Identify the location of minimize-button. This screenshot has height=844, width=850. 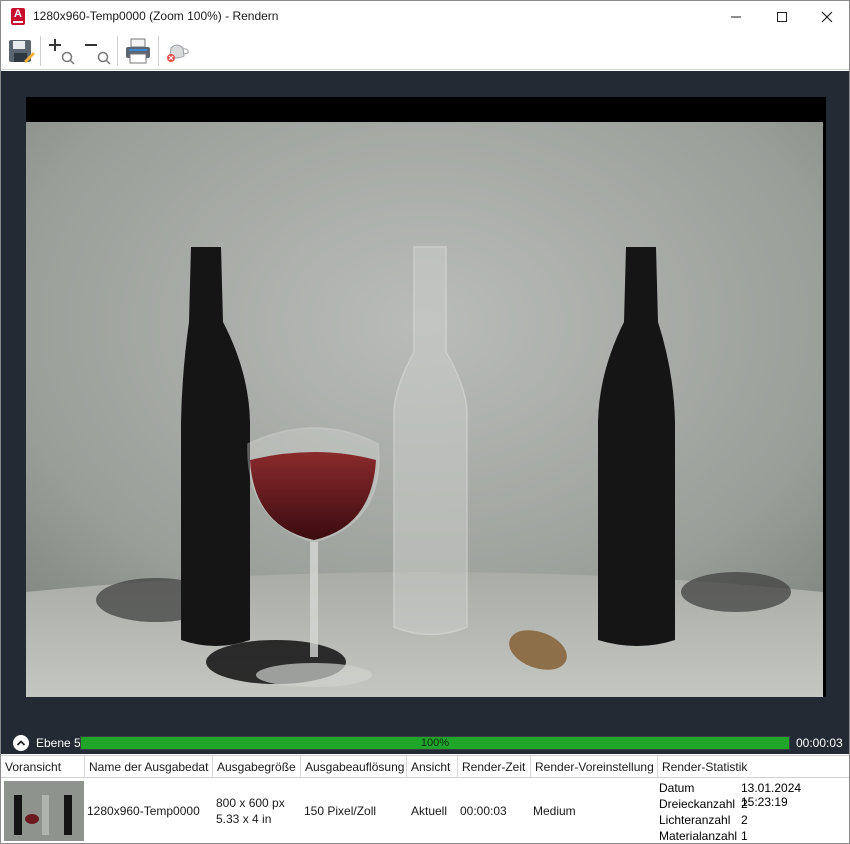
(736, 16).